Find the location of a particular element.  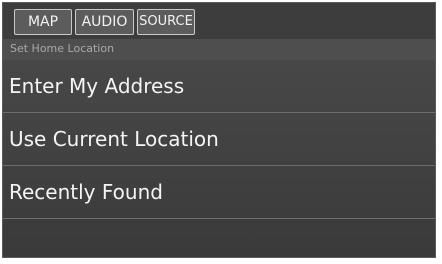

screen-title: Set Home Location is located at coordinates (219, 49).